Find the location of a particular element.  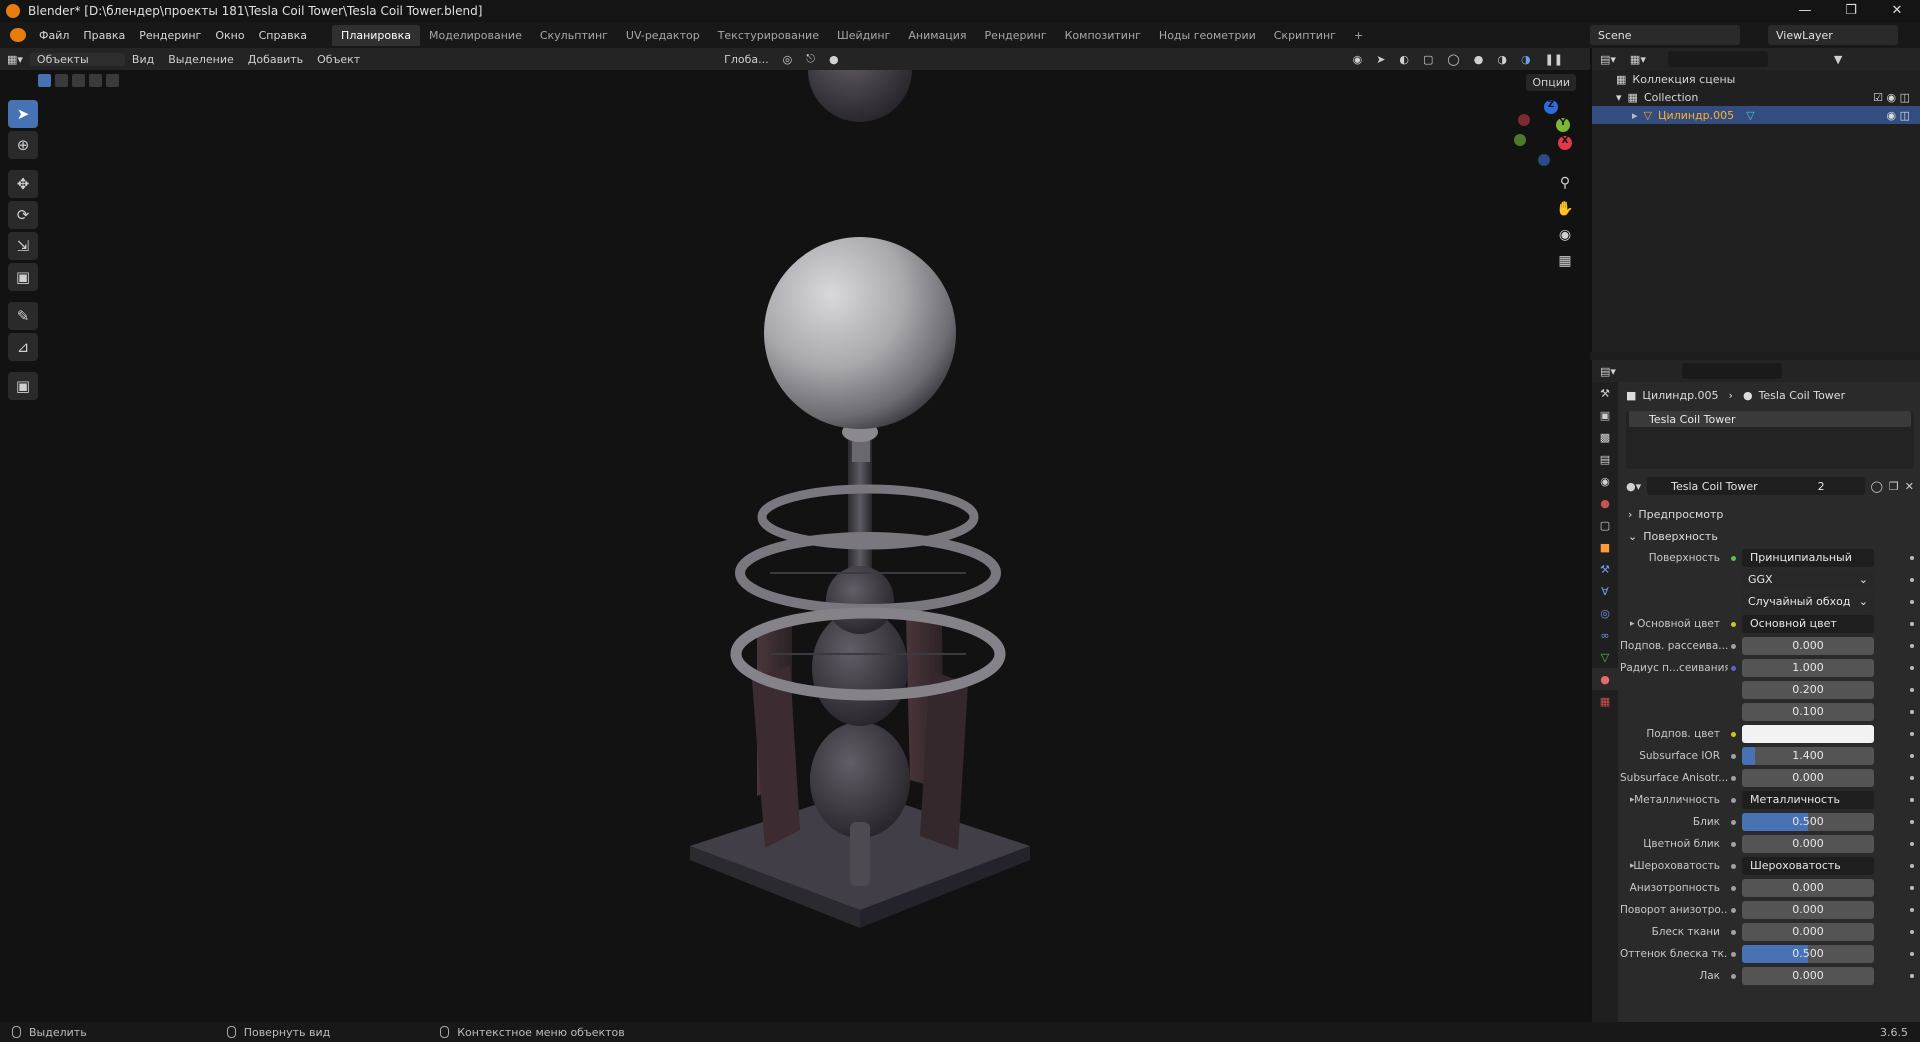

linked-node-field: Основной цвет is located at coordinates (1808, 624).